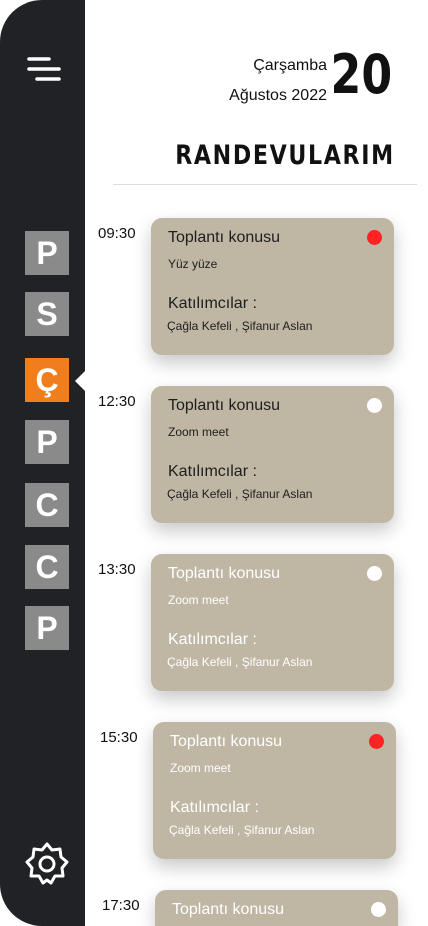 Image resolution: width=428 pixels, height=926 pixels. What do you see at coordinates (290, 65) in the screenshot?
I see `weekday-label: Çarşamba` at bounding box center [290, 65].